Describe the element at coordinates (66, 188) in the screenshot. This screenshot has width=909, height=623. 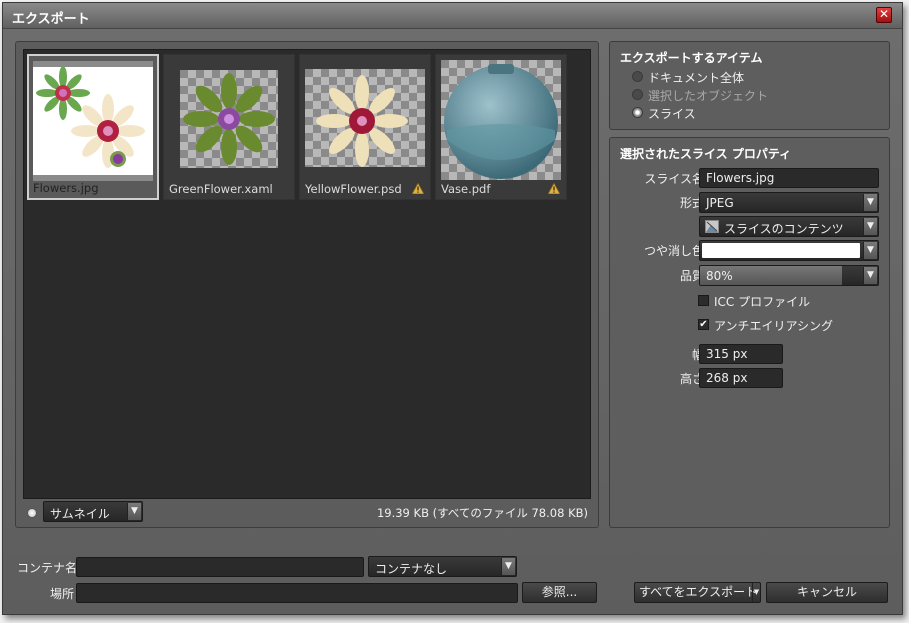
I see `thumbnail-label: Flowers.jpg` at that location.